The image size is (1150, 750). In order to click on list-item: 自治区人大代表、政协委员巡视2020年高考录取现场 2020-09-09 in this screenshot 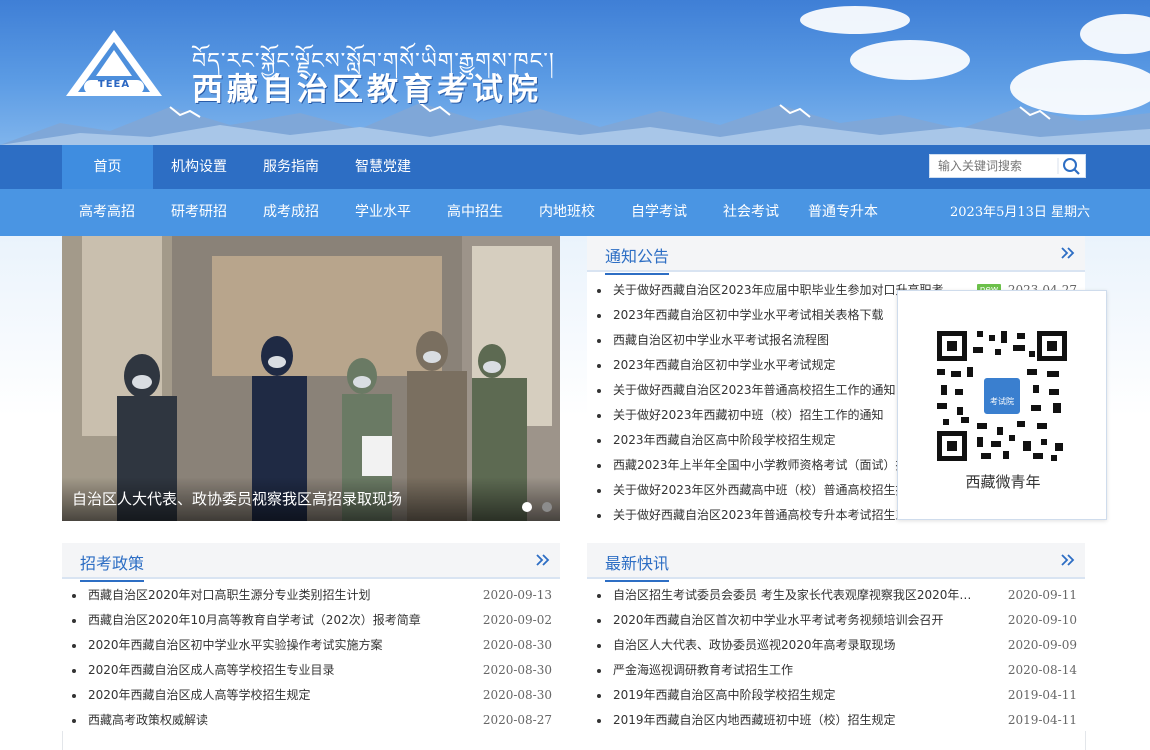, I will do `click(836, 645)`.